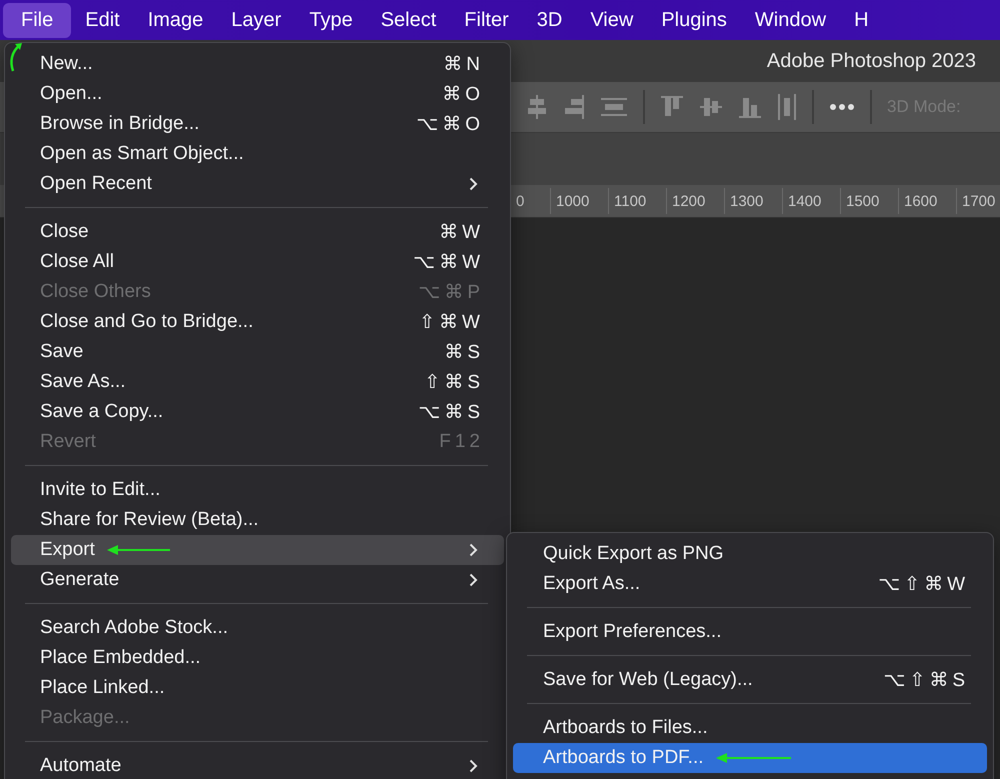 The height and width of the screenshot is (779, 1000). What do you see at coordinates (463, 94) in the screenshot?
I see `shortcut-label: ⌘O` at bounding box center [463, 94].